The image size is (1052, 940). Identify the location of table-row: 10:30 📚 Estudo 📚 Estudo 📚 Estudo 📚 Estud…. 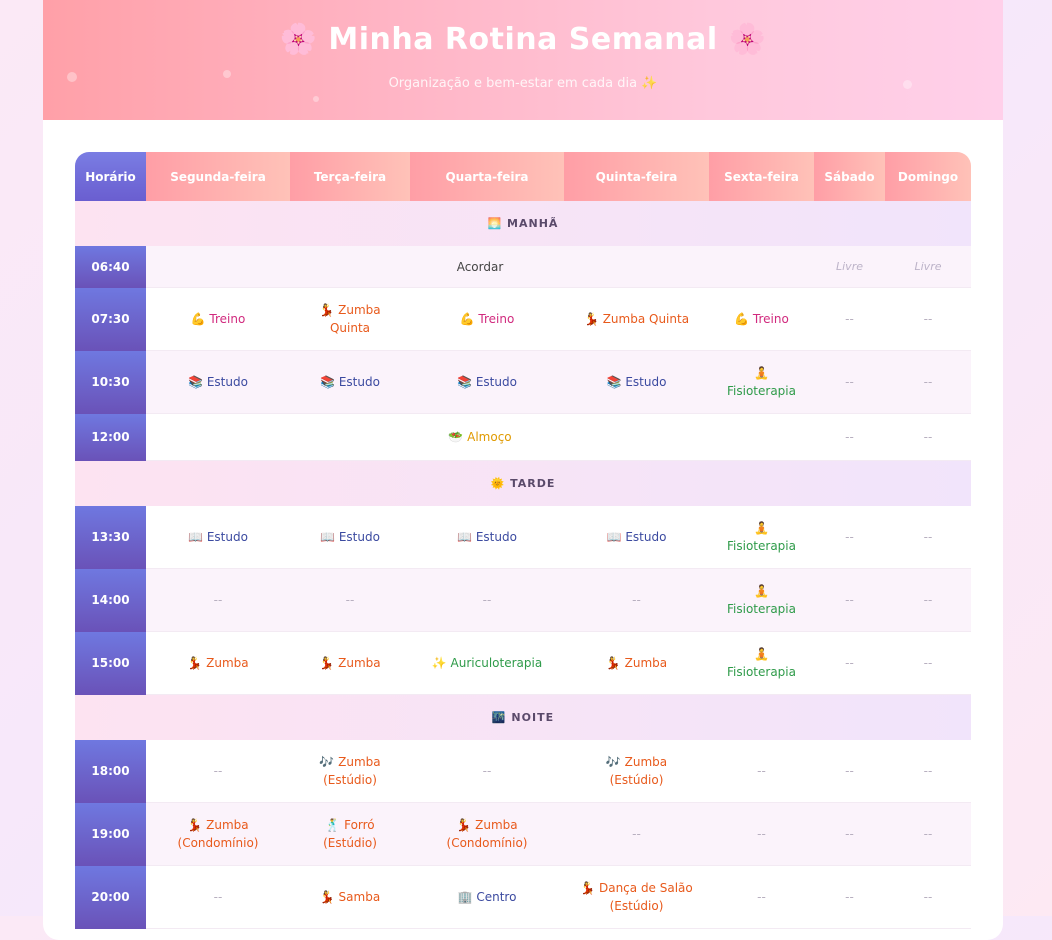
(523, 382).